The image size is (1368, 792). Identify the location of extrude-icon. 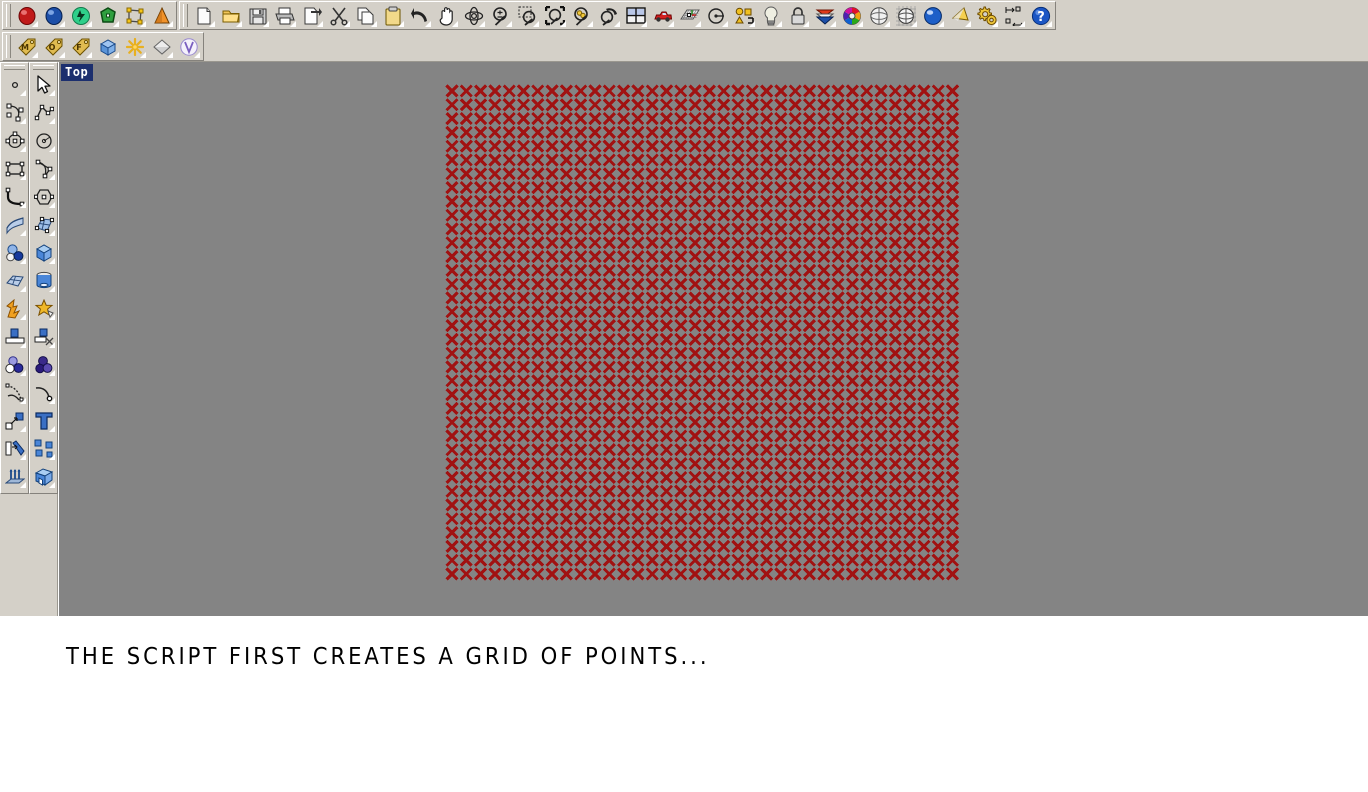
(14, 477).